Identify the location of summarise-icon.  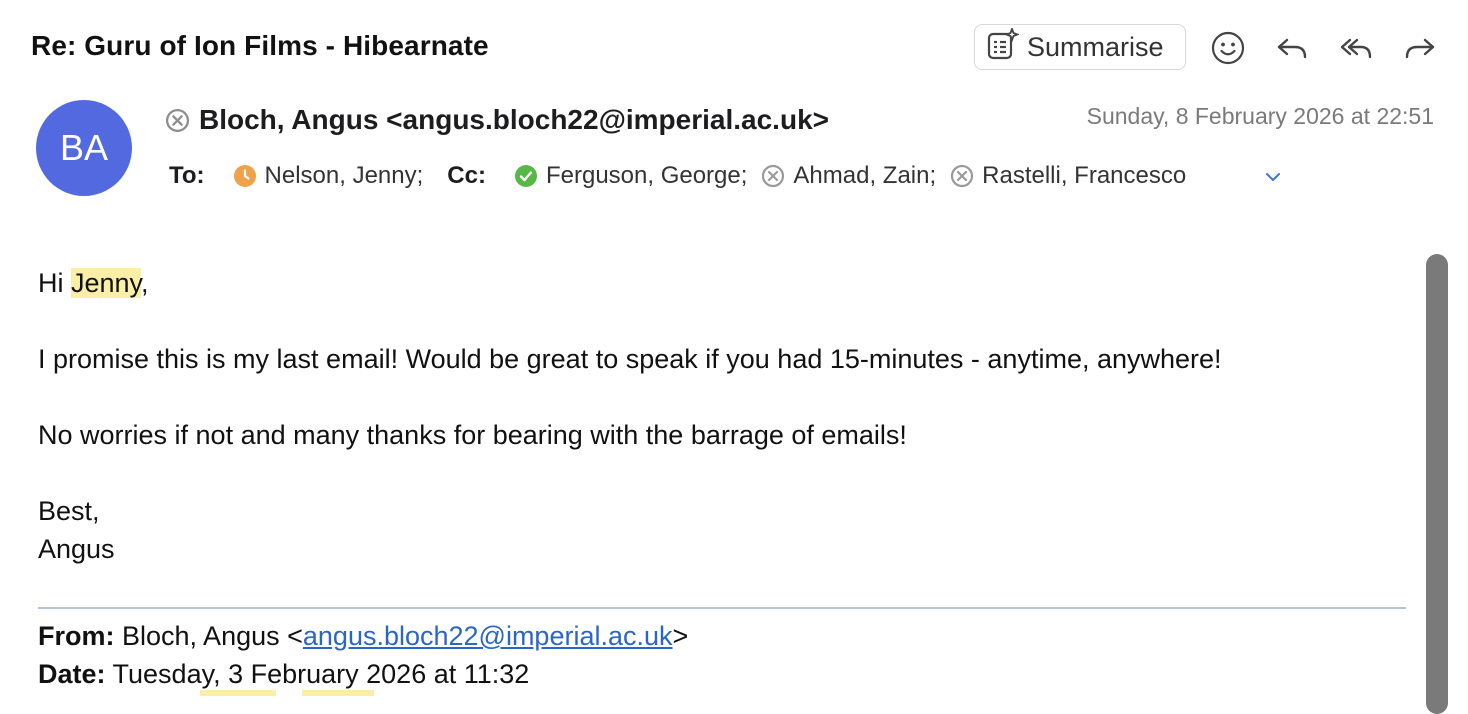
(1003, 46).